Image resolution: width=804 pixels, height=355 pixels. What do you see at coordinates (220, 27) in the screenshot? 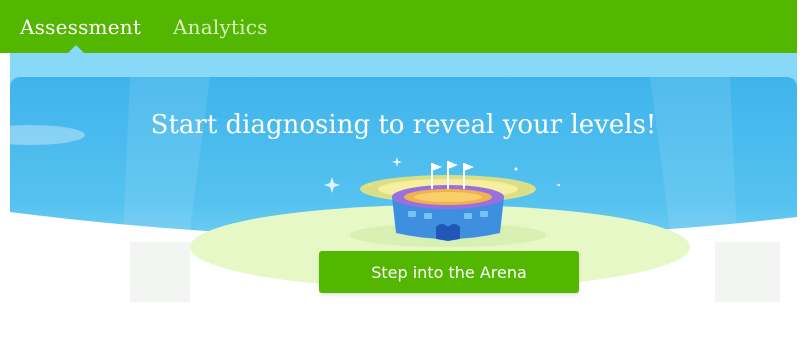
I see `tab-analytics: Analytics` at bounding box center [220, 27].